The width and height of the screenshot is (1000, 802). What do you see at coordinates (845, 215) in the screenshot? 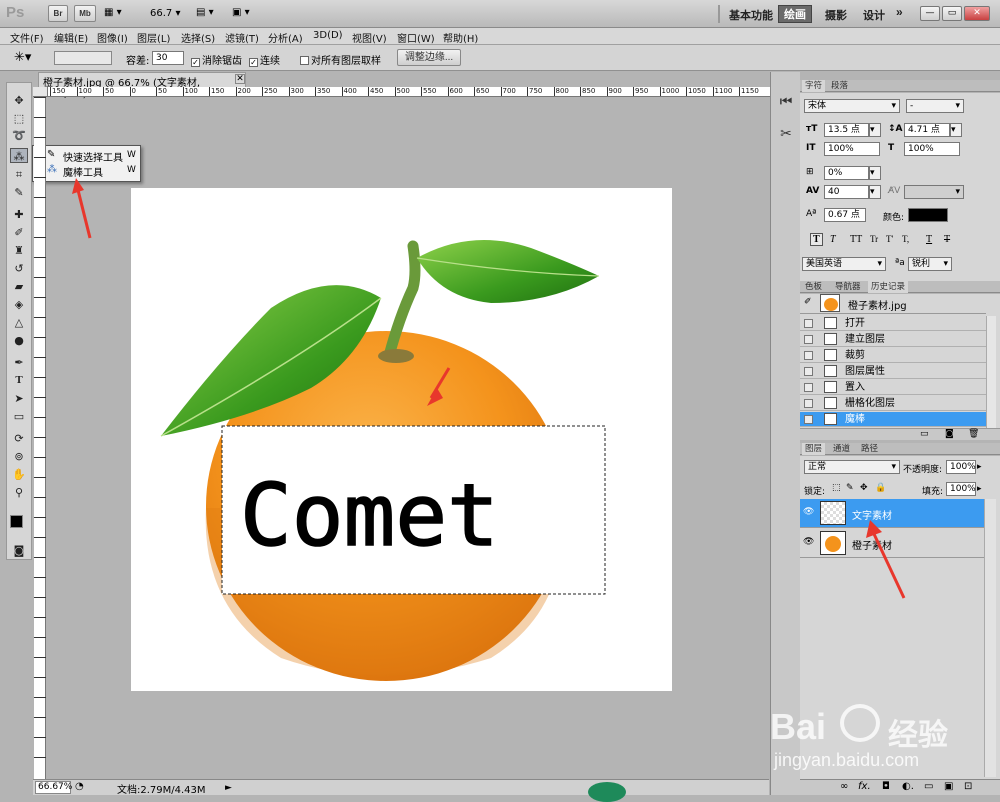
I see `baseline-shift-input: 0.67 点` at bounding box center [845, 215].